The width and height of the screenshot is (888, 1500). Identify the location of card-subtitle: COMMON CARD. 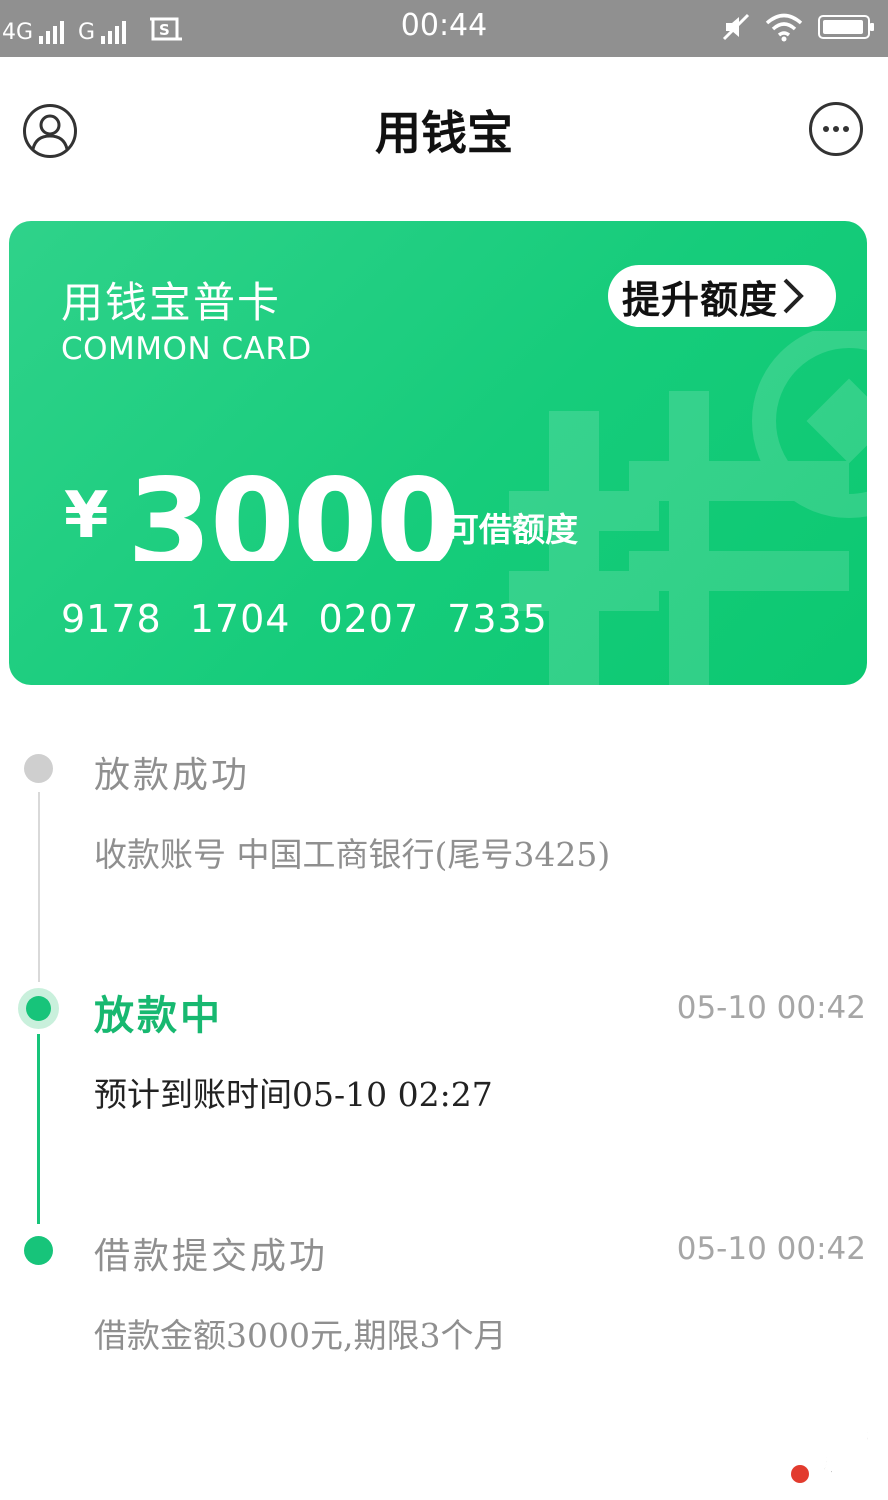
(186, 349).